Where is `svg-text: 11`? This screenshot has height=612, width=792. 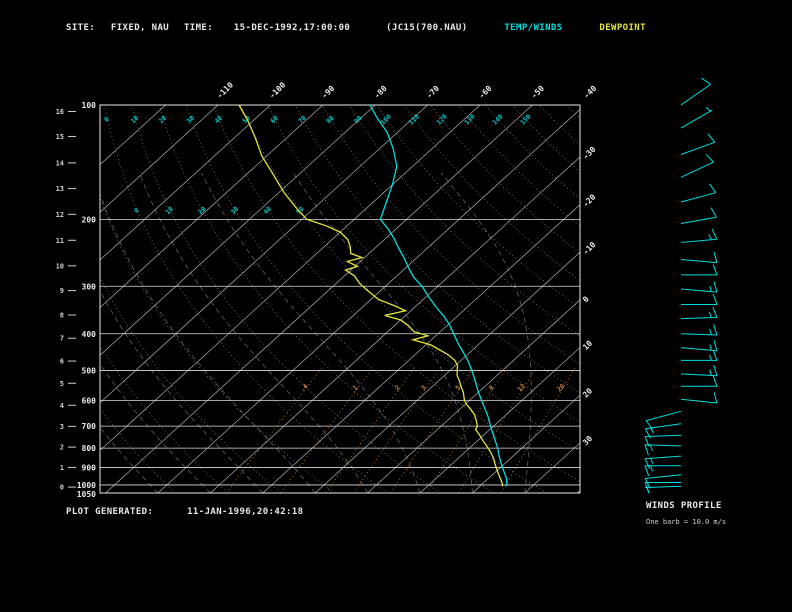 svg-text: 11 is located at coordinates (60, 241).